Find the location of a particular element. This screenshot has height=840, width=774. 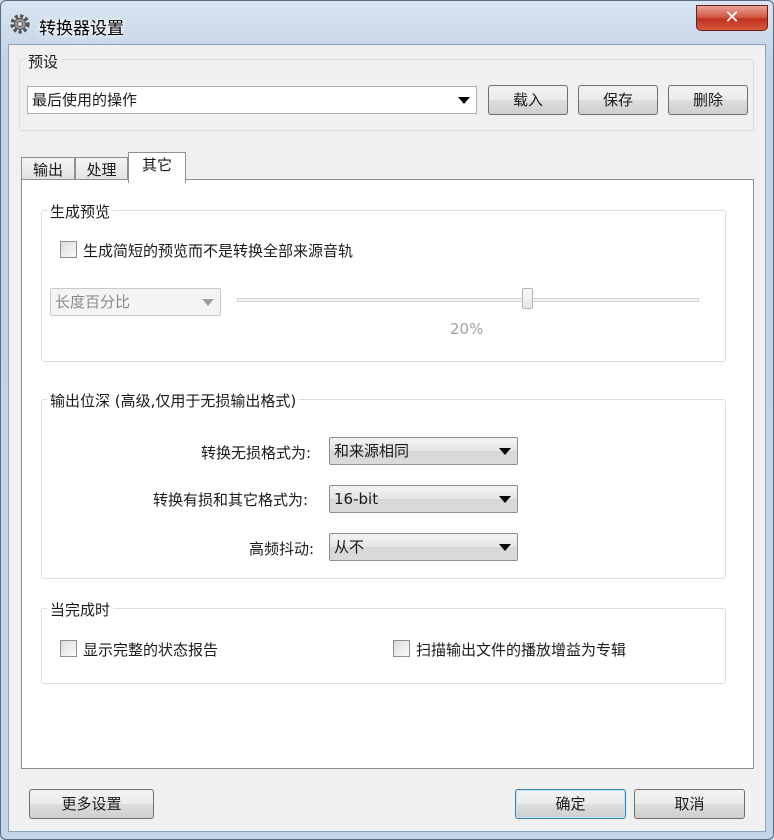

lossy-label: 转换有损和其它格式为: is located at coordinates (231, 500).